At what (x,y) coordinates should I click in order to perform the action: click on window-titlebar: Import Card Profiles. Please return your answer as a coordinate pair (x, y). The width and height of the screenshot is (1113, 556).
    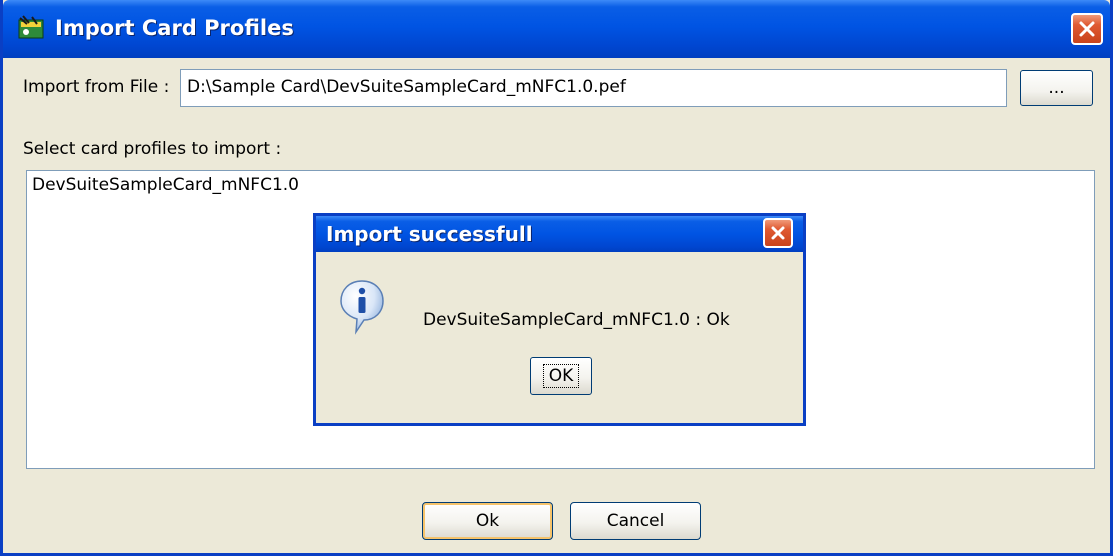
    Looking at the image, I should click on (556, 29).